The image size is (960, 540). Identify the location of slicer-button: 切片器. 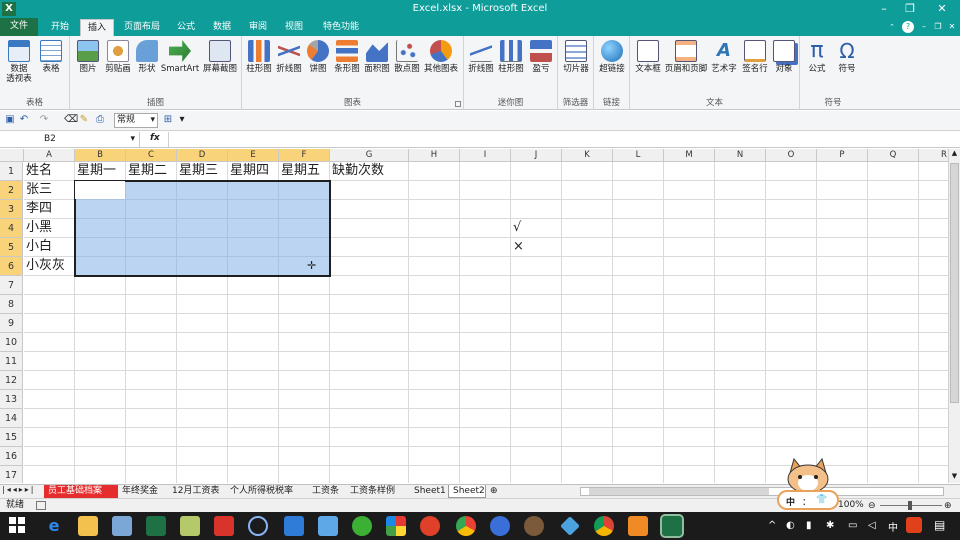
(576, 57).